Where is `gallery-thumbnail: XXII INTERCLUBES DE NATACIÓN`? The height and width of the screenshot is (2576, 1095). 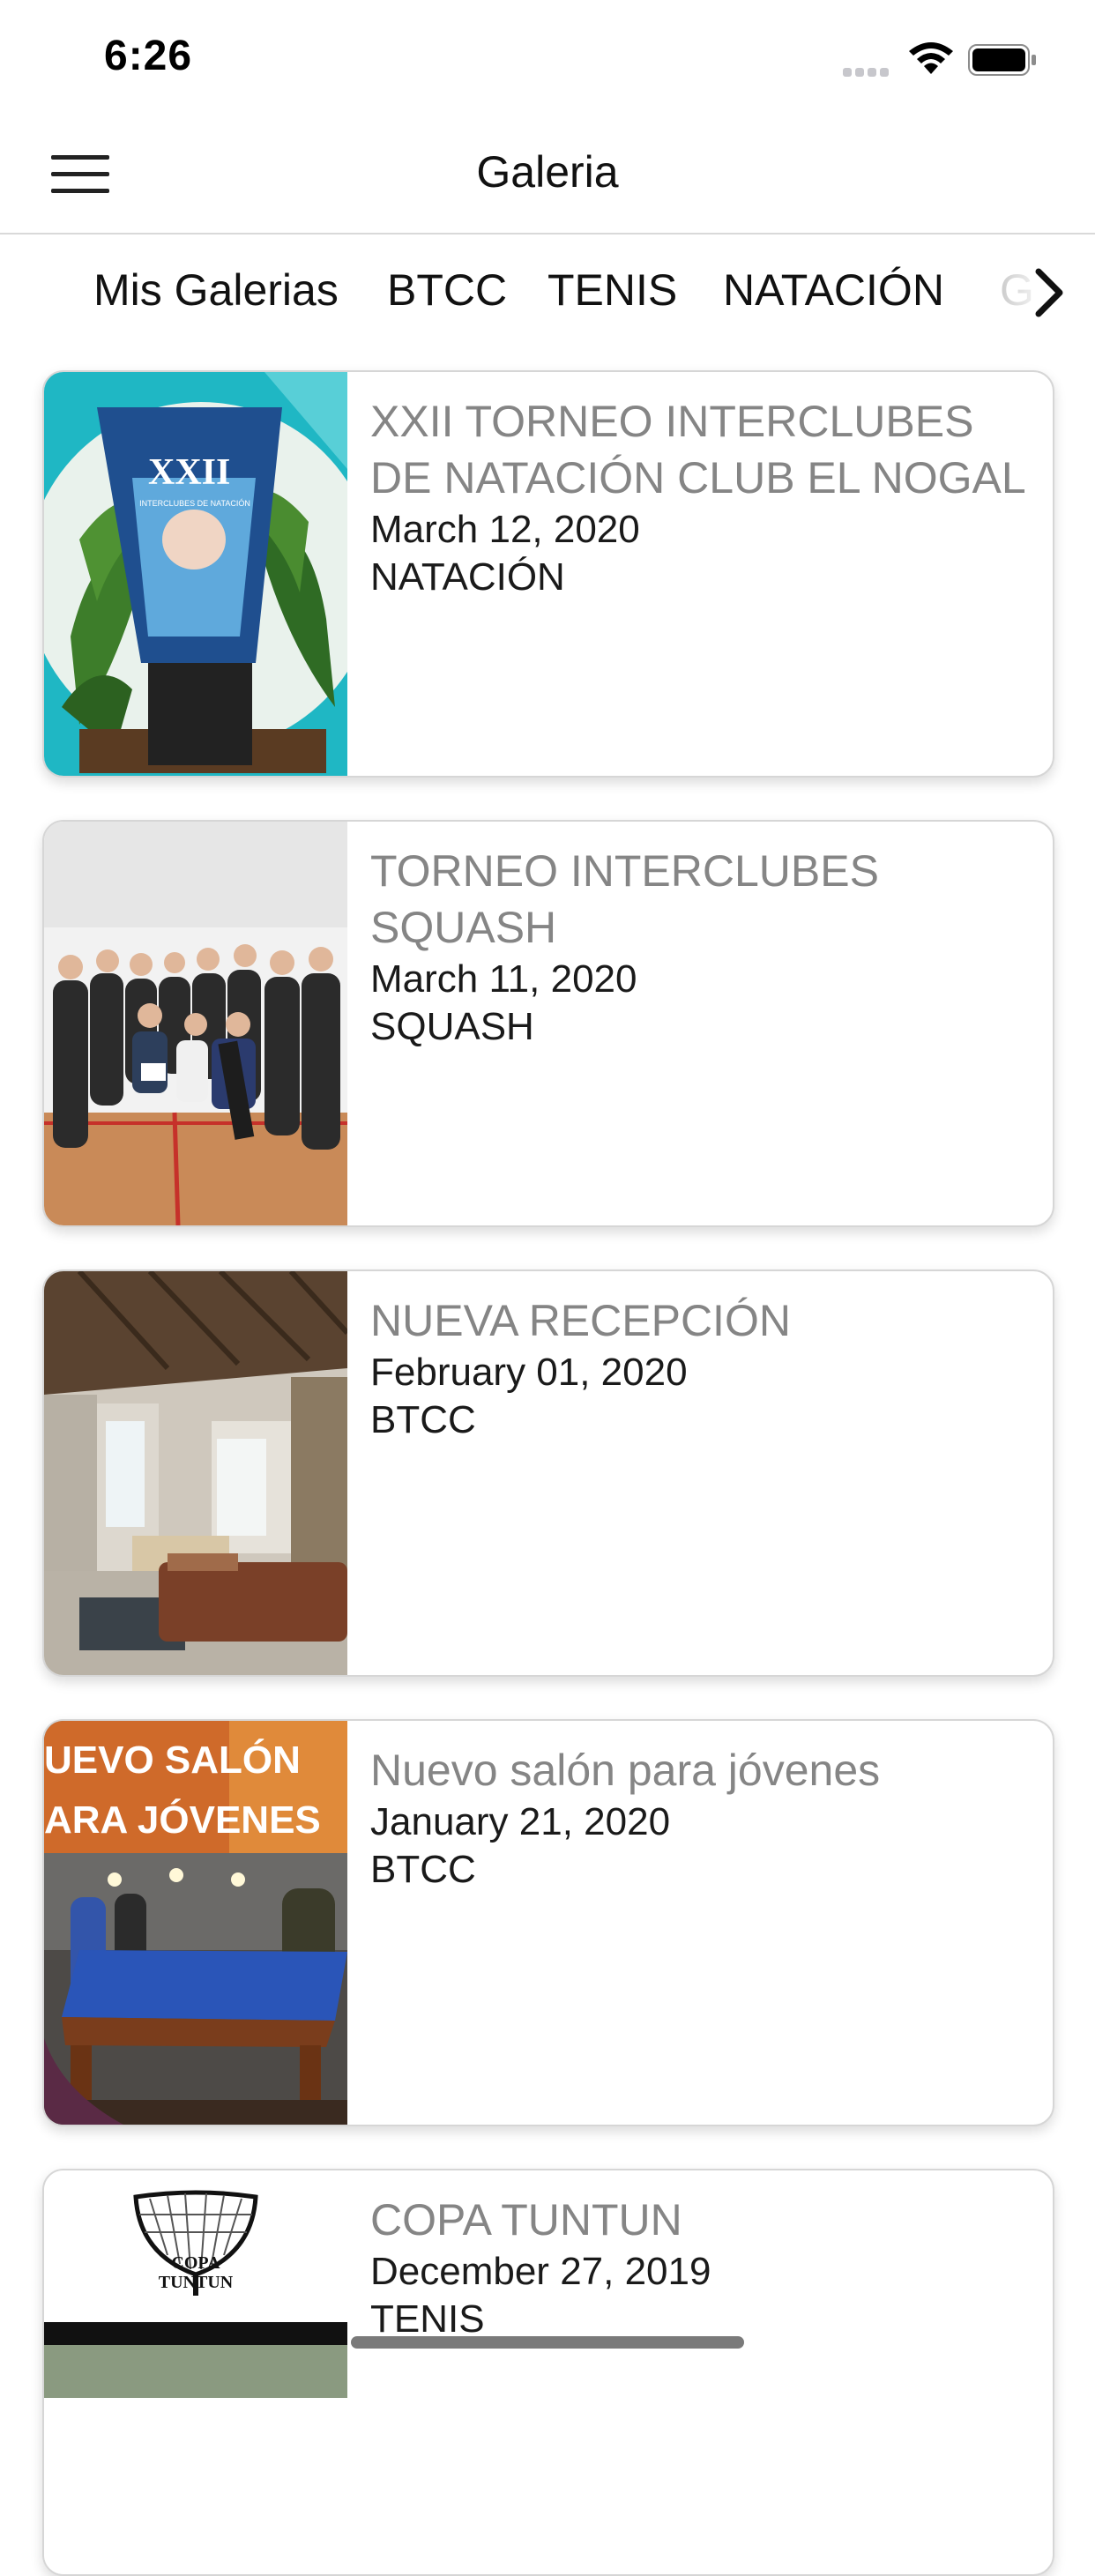 gallery-thumbnail: XXII INTERCLUBES DE NATACIÓN is located at coordinates (196, 574).